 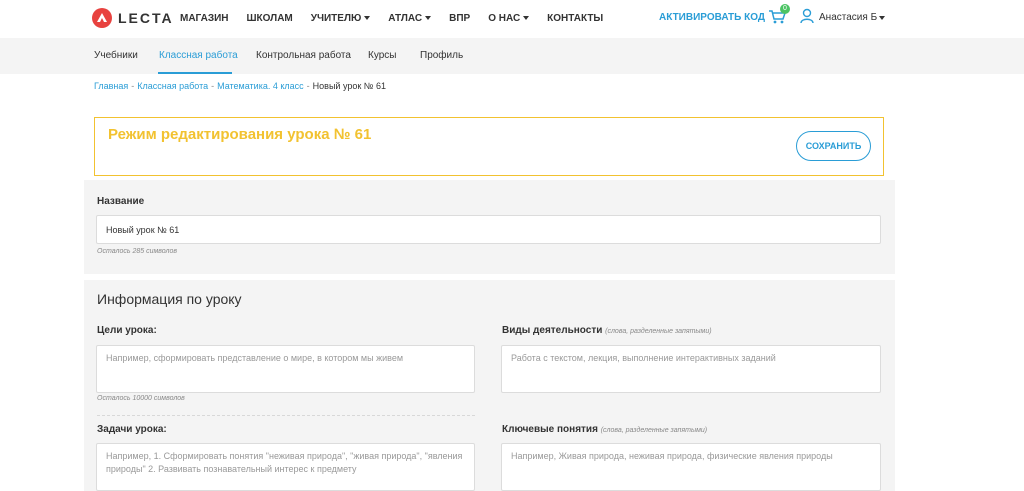 I want to click on save-button: СОХРАНИТЬ, so click(x=833, y=146).